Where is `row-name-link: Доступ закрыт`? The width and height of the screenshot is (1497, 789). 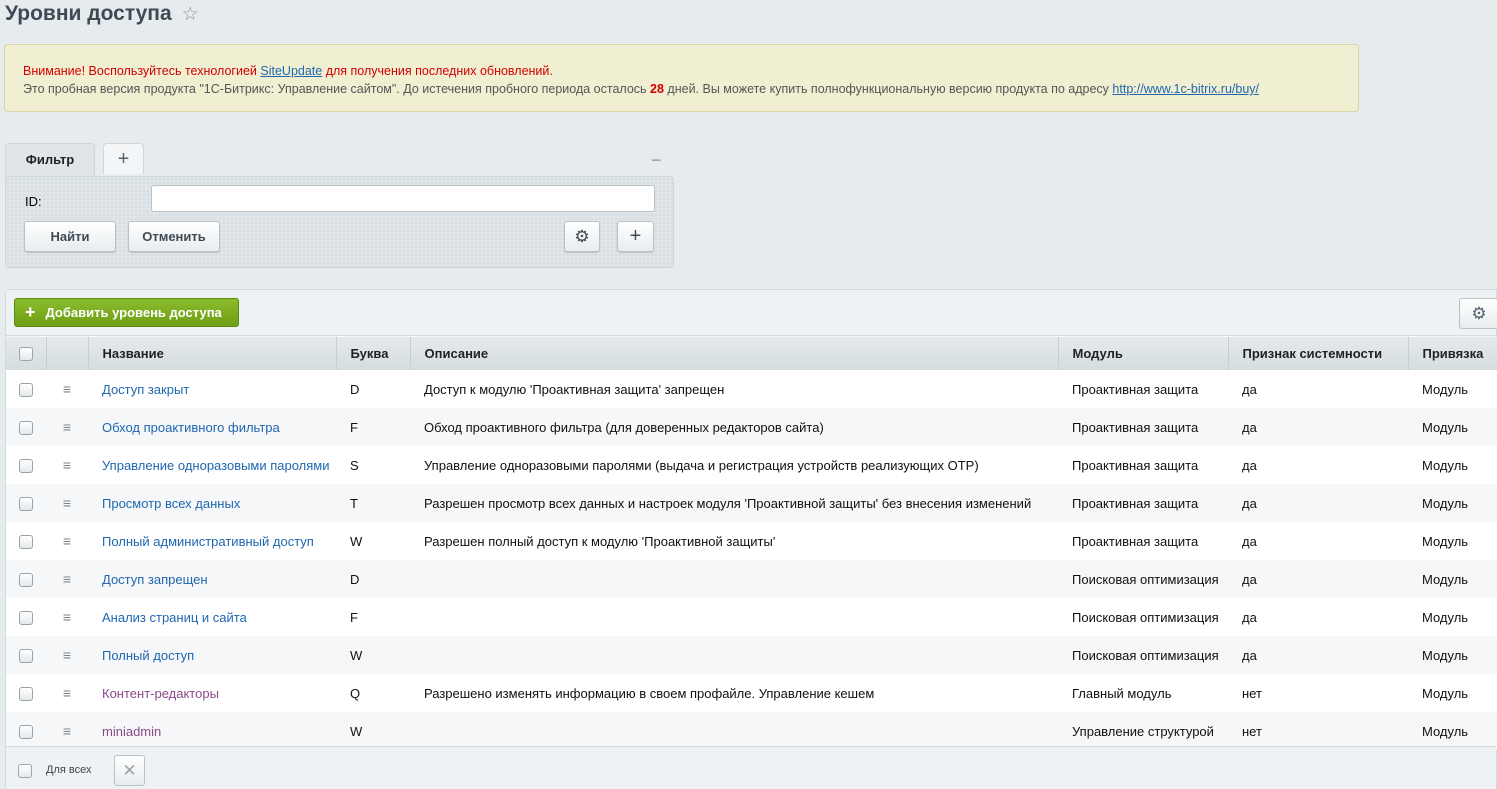
row-name-link: Доступ закрыт is located at coordinates (145, 389).